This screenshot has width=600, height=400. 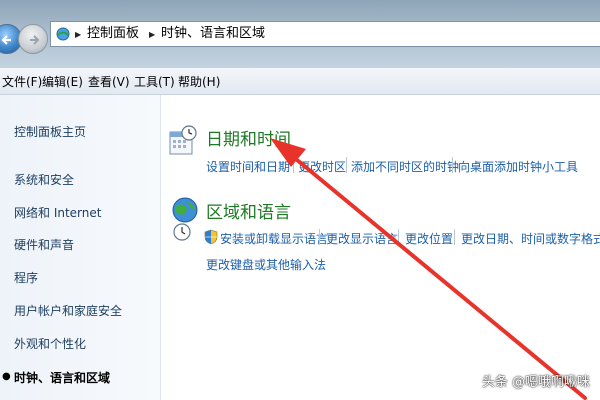 What do you see at coordinates (325, 34) in the screenshot?
I see `address-bar: ▶ 控制面板 ▶ 时钟、语言和区域` at bounding box center [325, 34].